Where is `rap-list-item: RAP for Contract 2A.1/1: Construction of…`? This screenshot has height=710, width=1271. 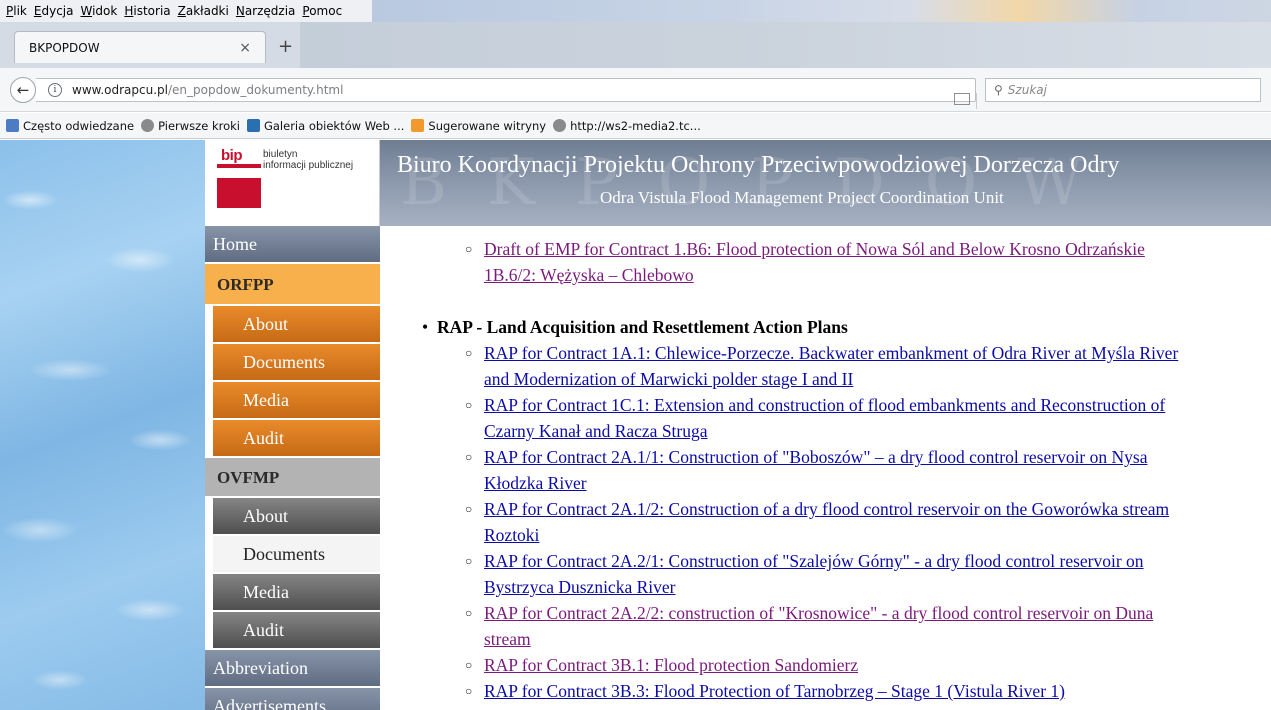 rap-list-item: RAP for Contract 2A.1/1: Construction of… is located at coordinates (868, 470).